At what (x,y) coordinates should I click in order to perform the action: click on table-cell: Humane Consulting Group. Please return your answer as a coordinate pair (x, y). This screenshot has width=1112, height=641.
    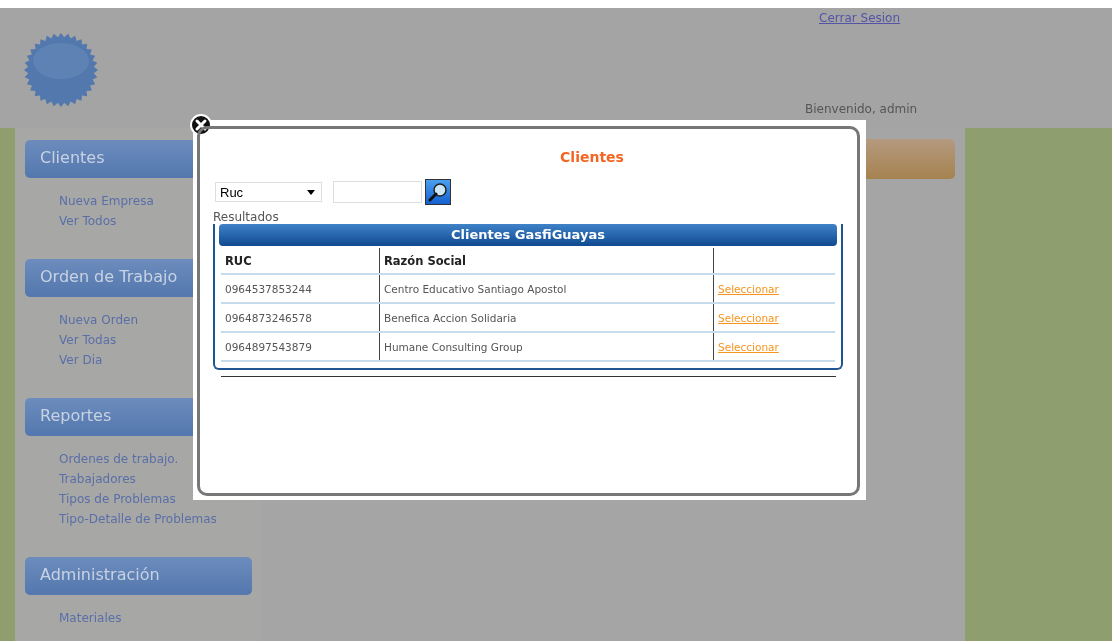
    Looking at the image, I should click on (546, 346).